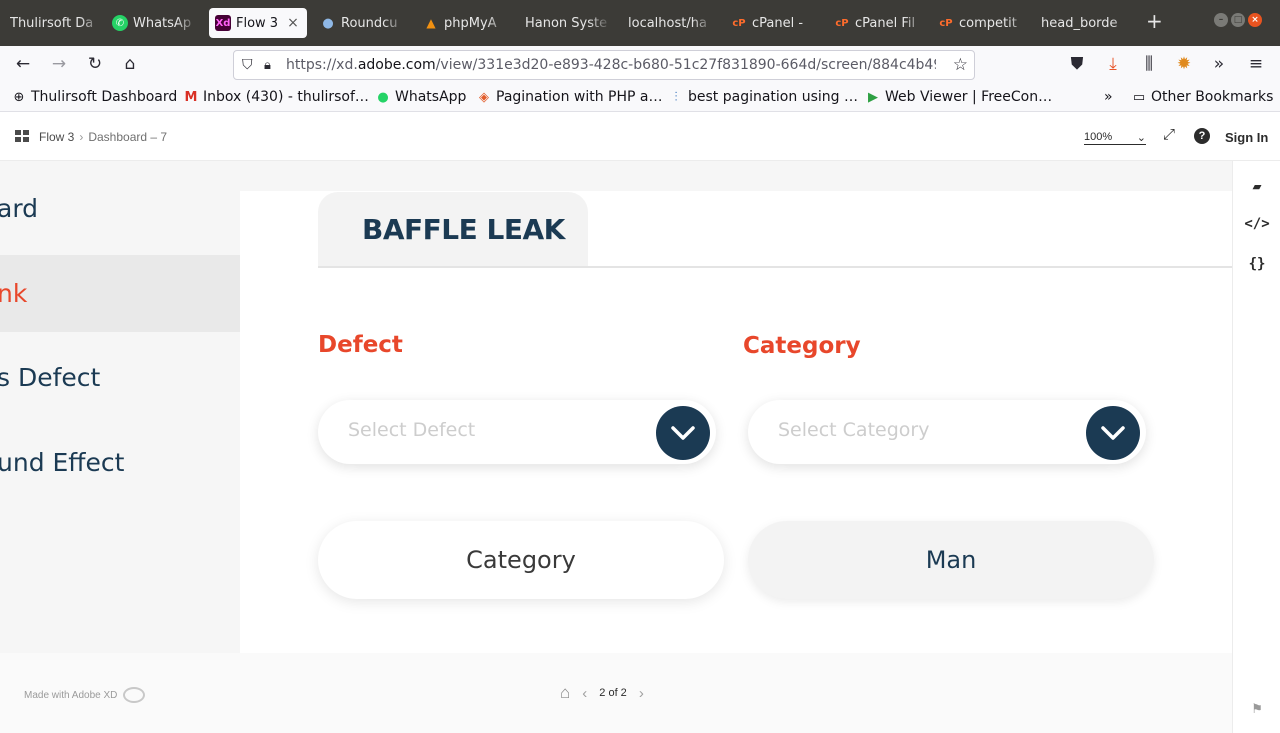  Describe the element at coordinates (671, 23) in the screenshot. I see `tab-localhost: localhost/ha` at that location.